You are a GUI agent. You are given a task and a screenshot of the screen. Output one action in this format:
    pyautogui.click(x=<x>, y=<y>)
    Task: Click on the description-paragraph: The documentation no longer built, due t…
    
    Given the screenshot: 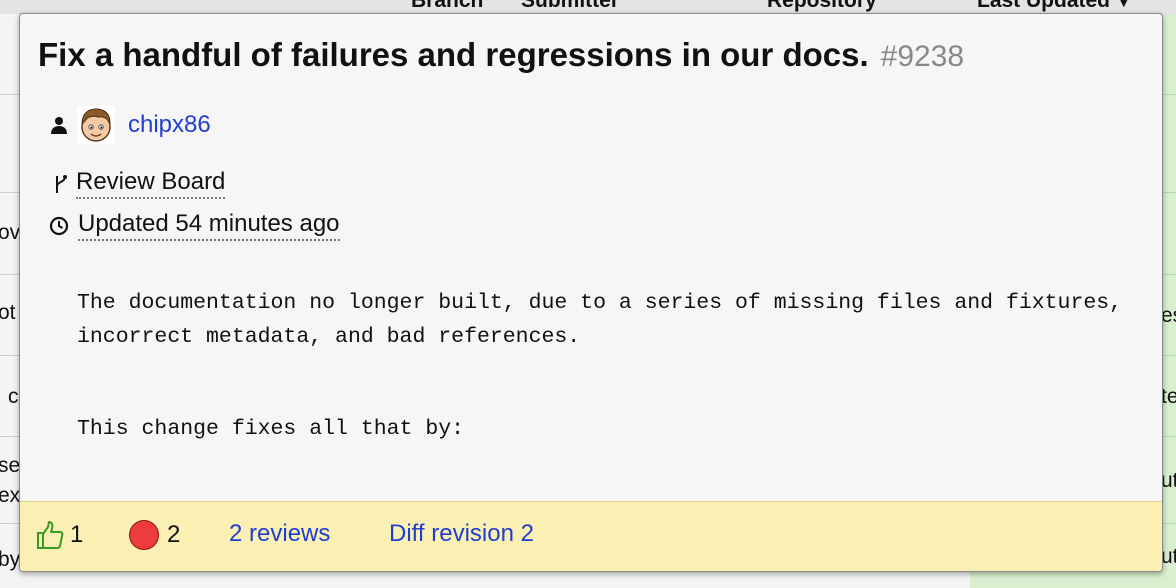 What is the action you would take?
    pyautogui.click(x=600, y=320)
    